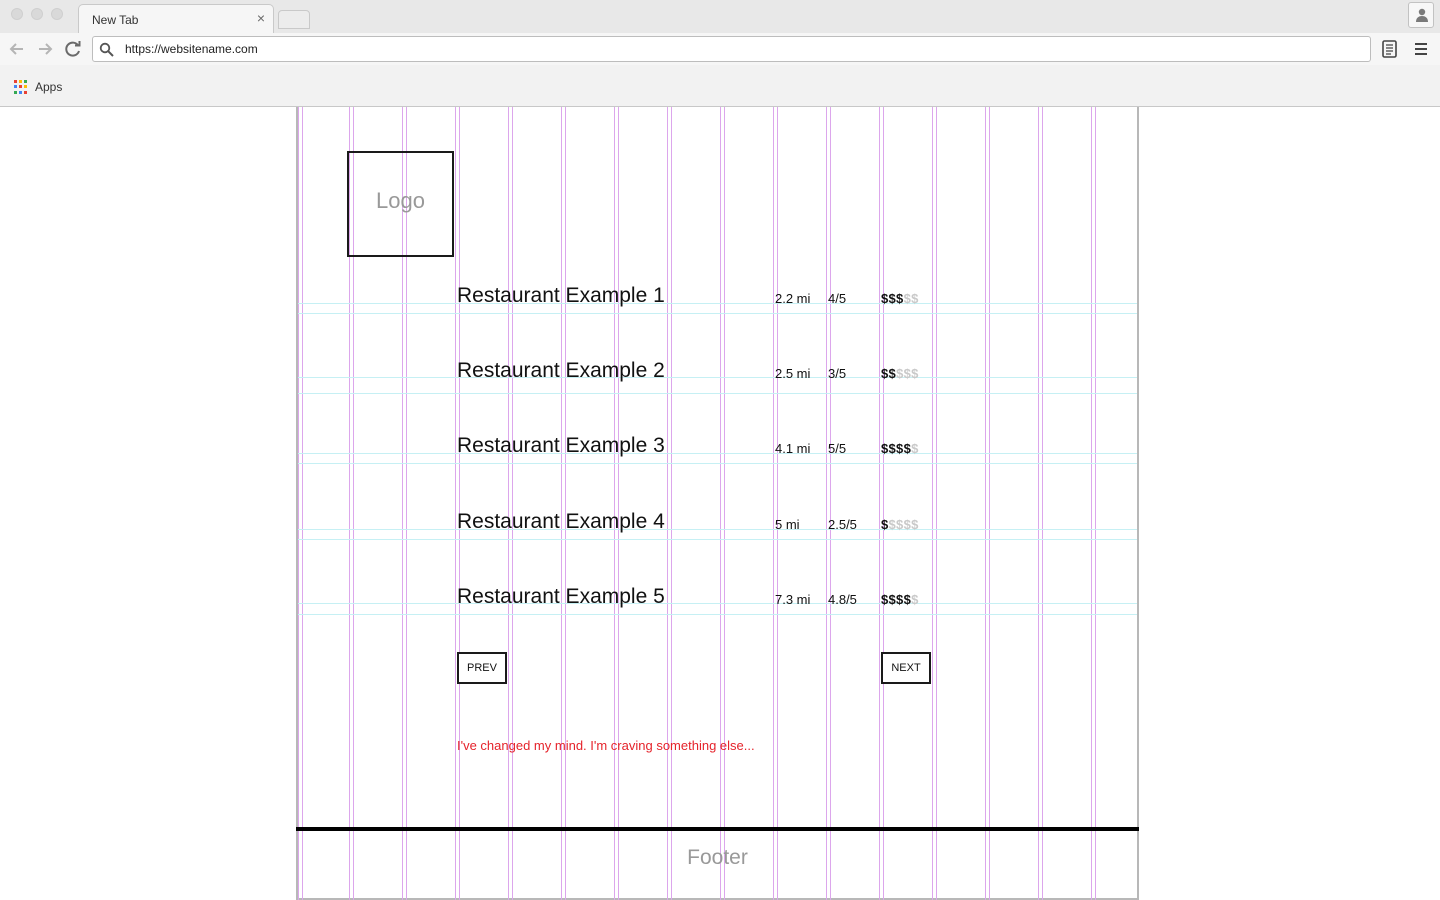 This screenshot has width=1440, height=900. I want to click on restaurant-row: Restaurant Example 5 7.3 mi 4.8/5 $$$$$, so click(717, 600).